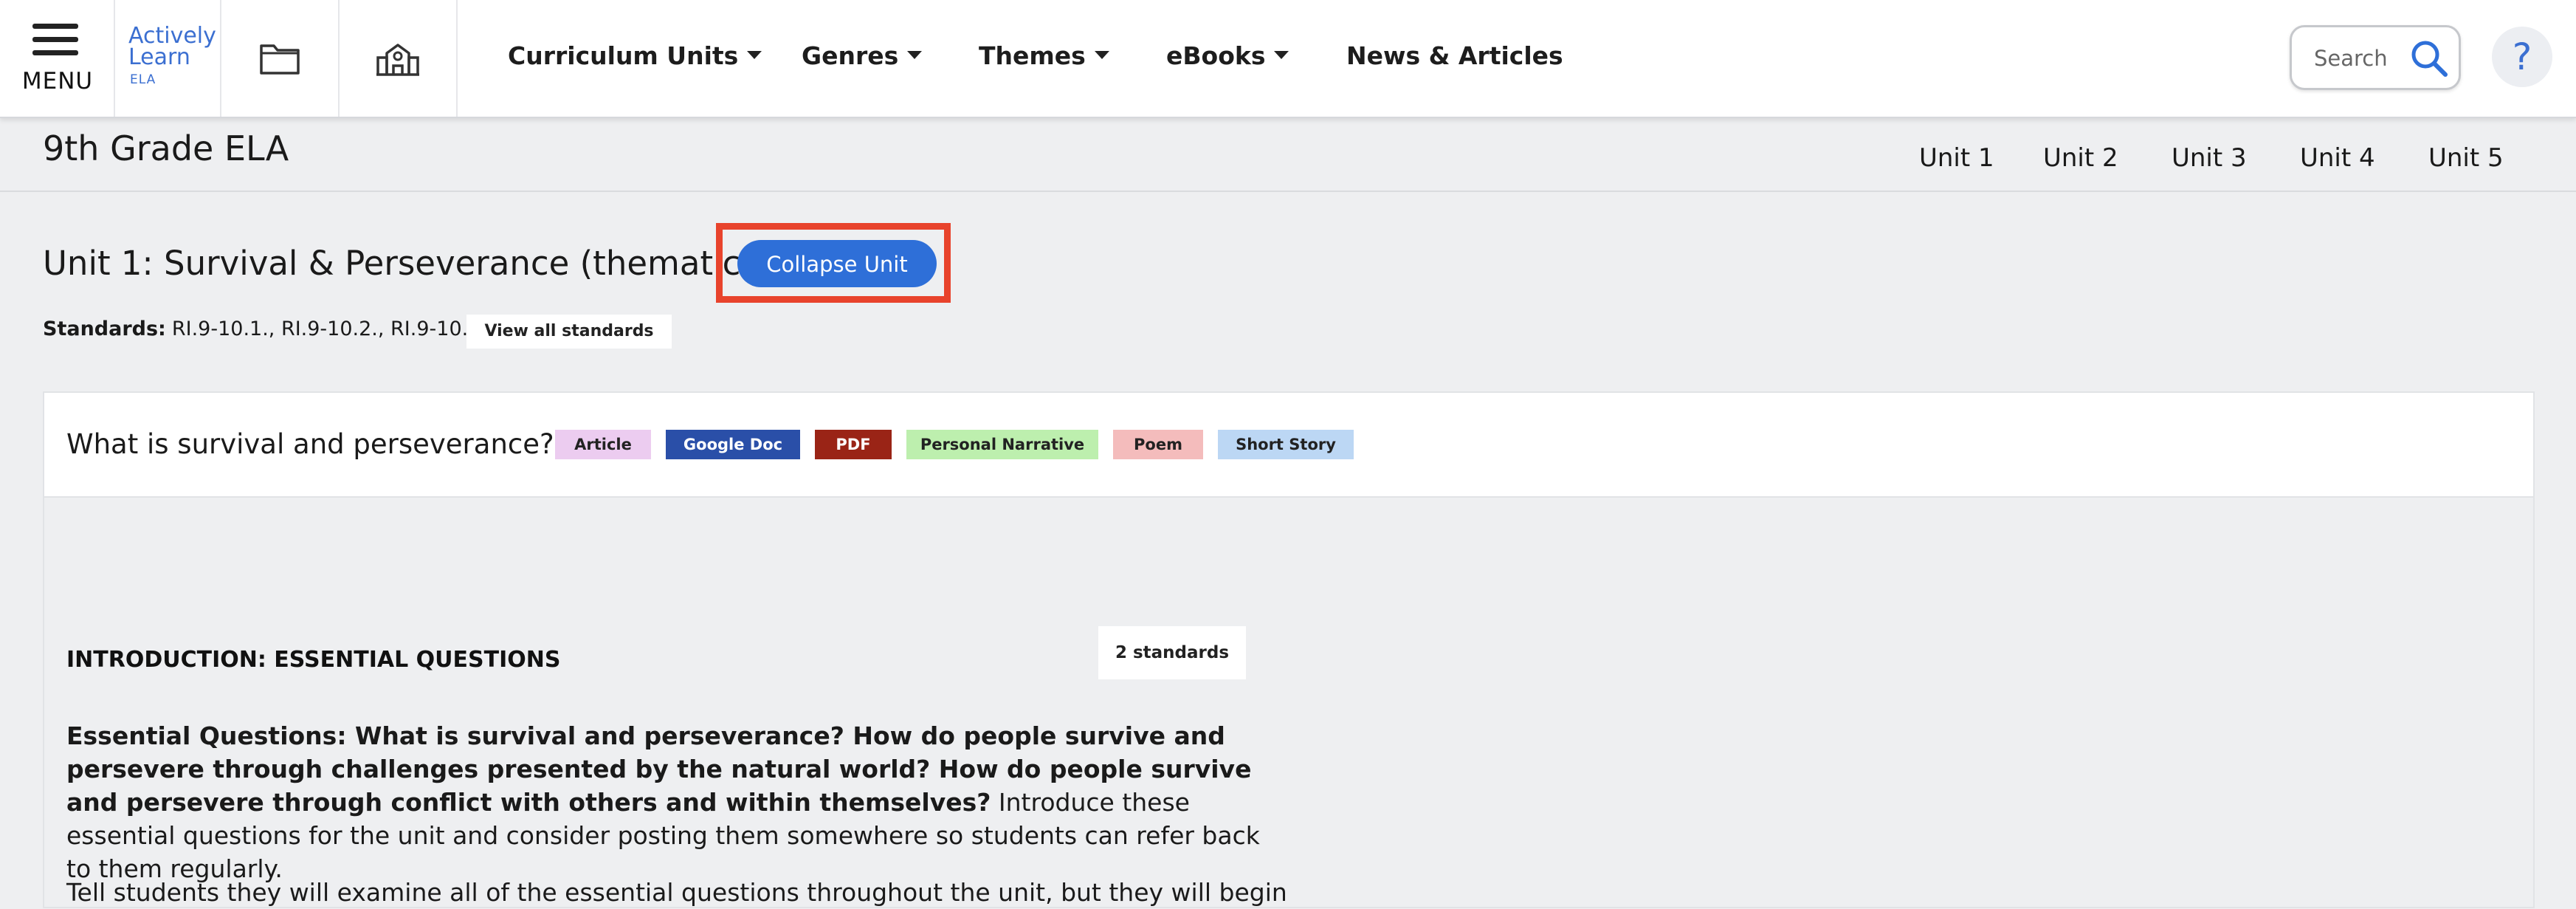 This screenshot has width=2576, height=909. What do you see at coordinates (623, 55) in the screenshot?
I see `nav-label: Curriculum Units` at bounding box center [623, 55].